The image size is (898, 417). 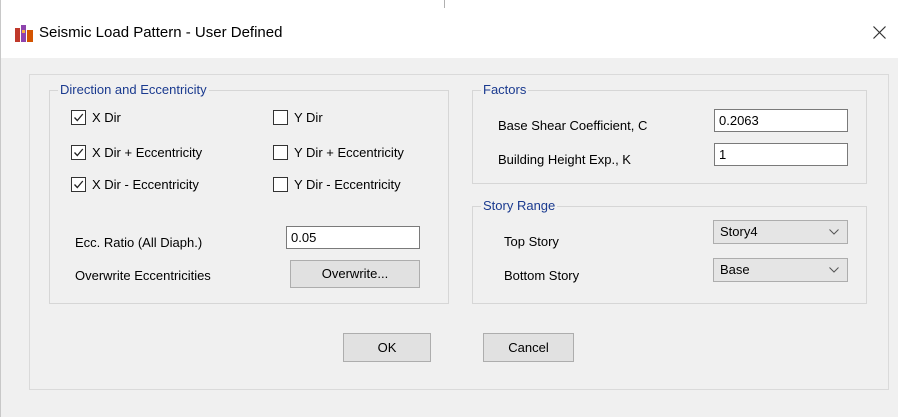 What do you see at coordinates (781, 154) in the screenshot?
I see `height-exp-input: 1` at bounding box center [781, 154].